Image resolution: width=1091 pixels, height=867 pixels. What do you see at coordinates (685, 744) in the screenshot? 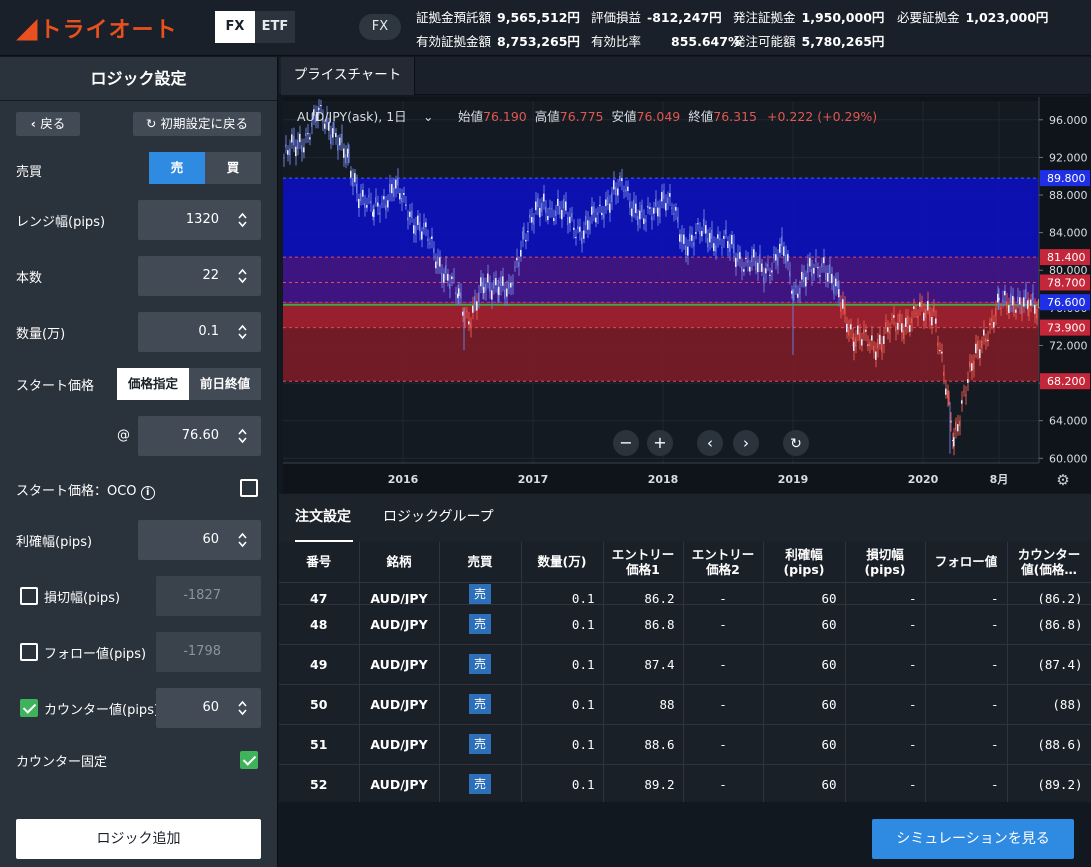
I see `table-row: 51 AUD/JPY 売 0.1 88.6-60- - (88.6)` at bounding box center [685, 744].